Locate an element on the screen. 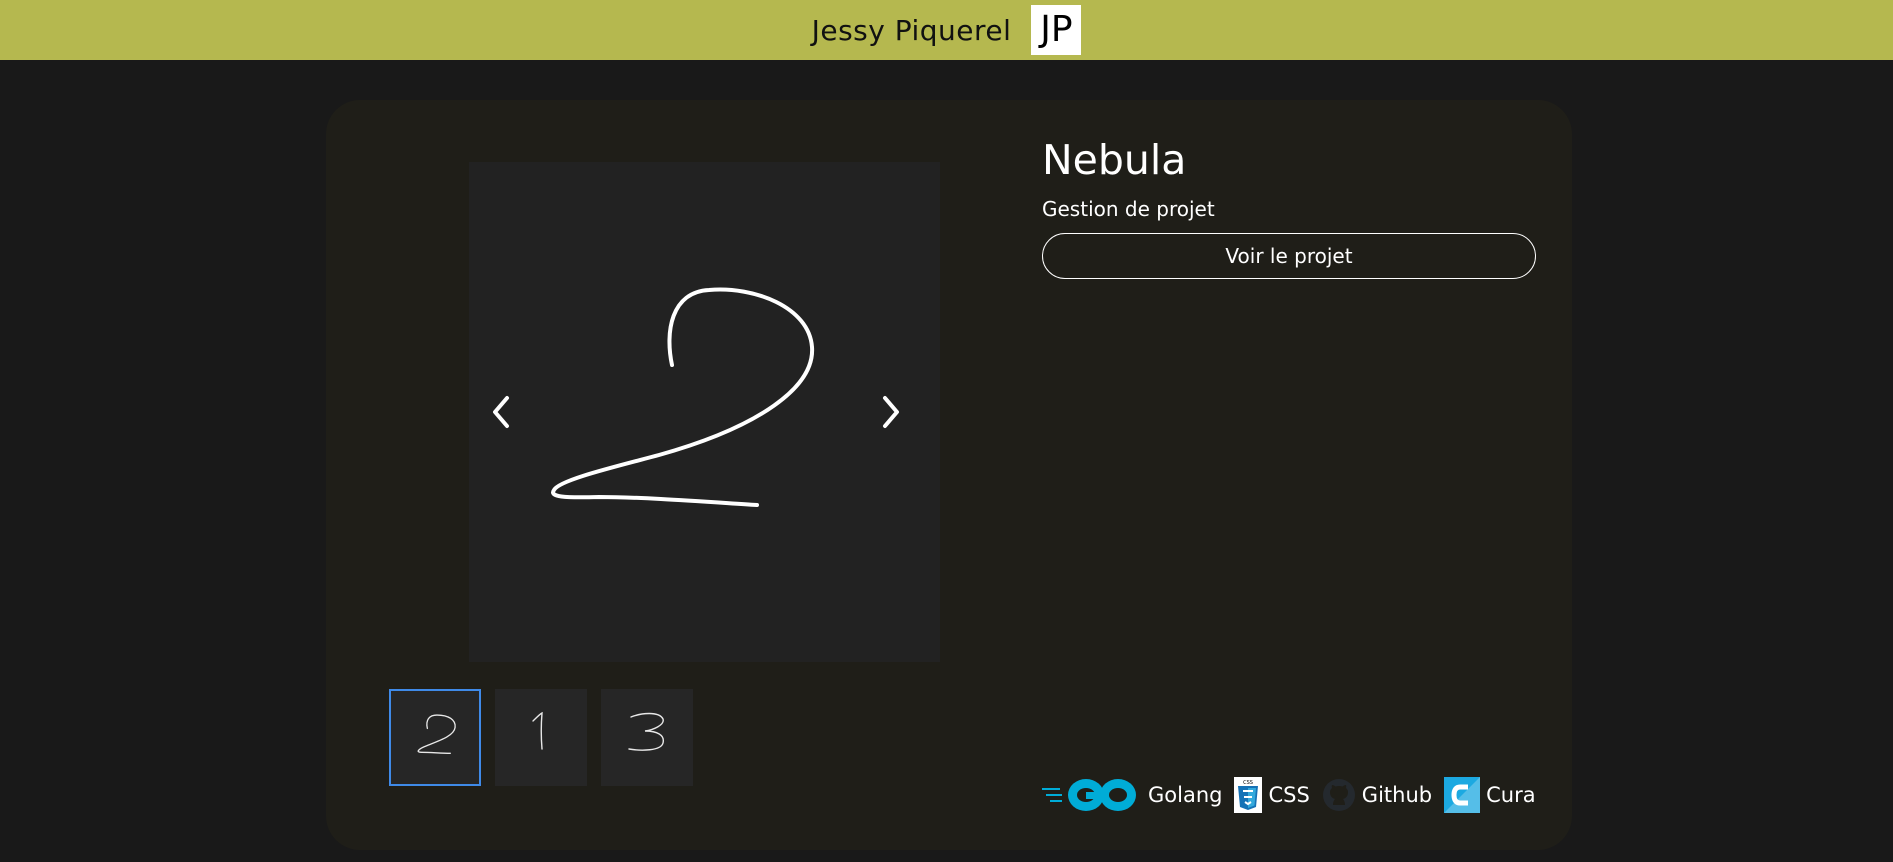 Image resolution: width=1893 pixels, height=862 pixels. prev-image-button is located at coordinates (501, 412).